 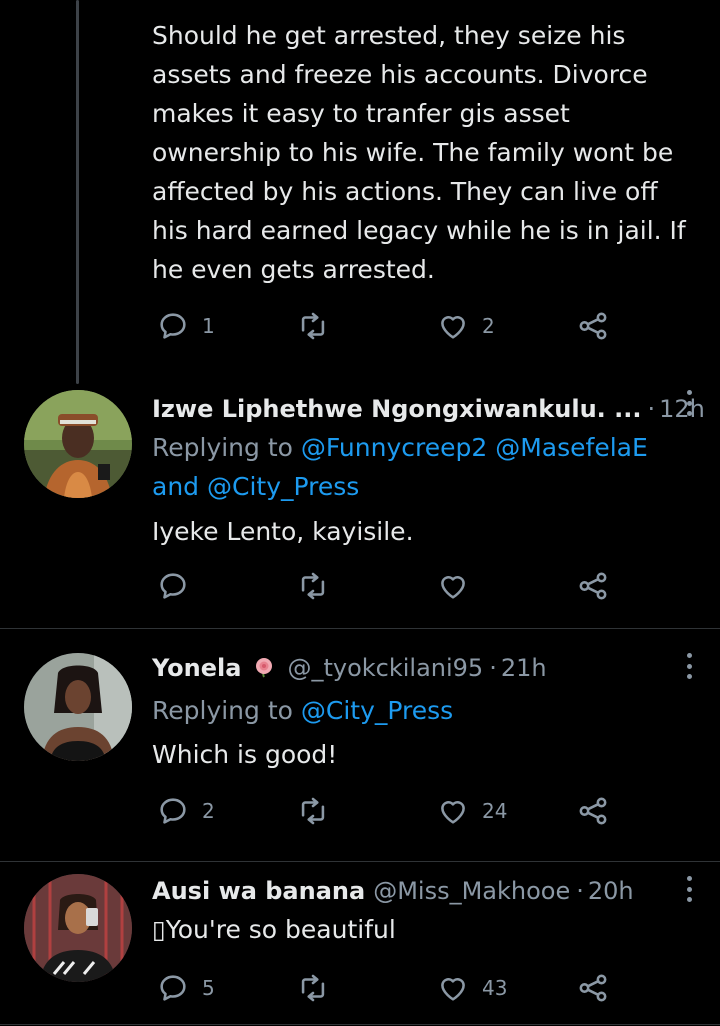 I want to click on tweet-header: Ausi wa banana @Miss_Makhooe · 20h, so click(x=427, y=891).